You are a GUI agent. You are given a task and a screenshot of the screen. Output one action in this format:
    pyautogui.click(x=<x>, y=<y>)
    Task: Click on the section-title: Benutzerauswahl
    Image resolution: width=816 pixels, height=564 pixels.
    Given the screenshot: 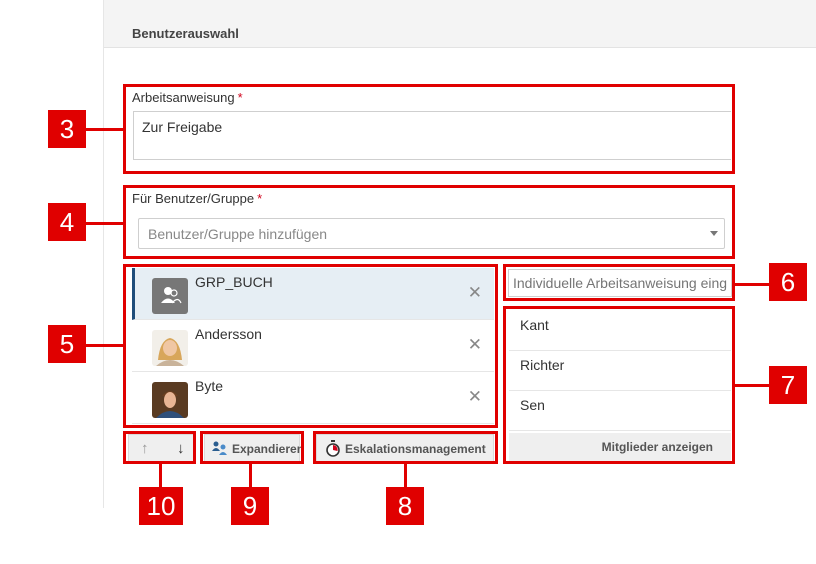 What is the action you would take?
    pyautogui.click(x=185, y=33)
    